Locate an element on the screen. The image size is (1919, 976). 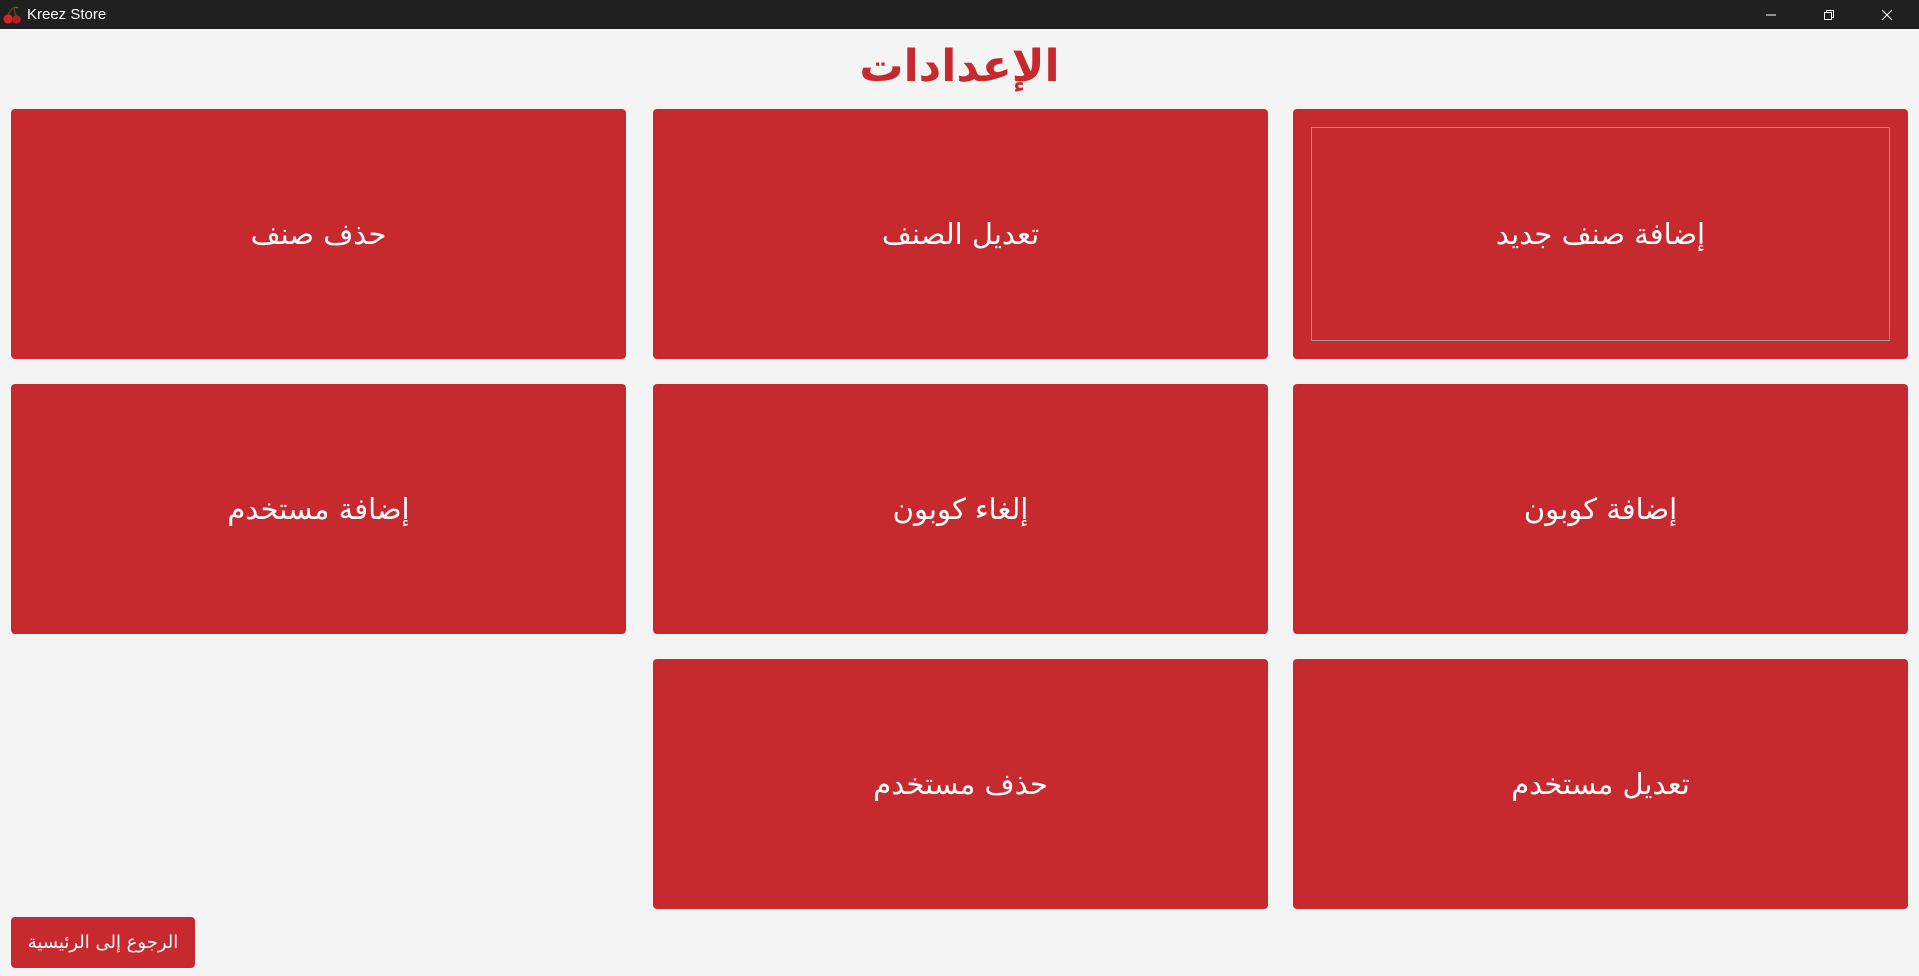
add-item-button: إضافة صنف جديد is located at coordinates (1600, 234).